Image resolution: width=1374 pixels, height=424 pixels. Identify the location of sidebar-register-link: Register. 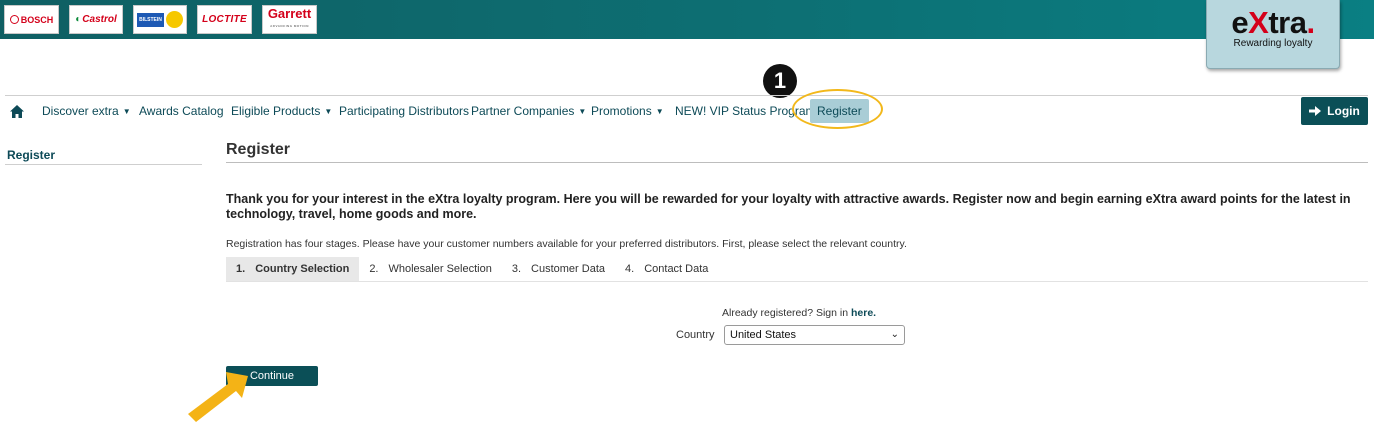
(31, 155).